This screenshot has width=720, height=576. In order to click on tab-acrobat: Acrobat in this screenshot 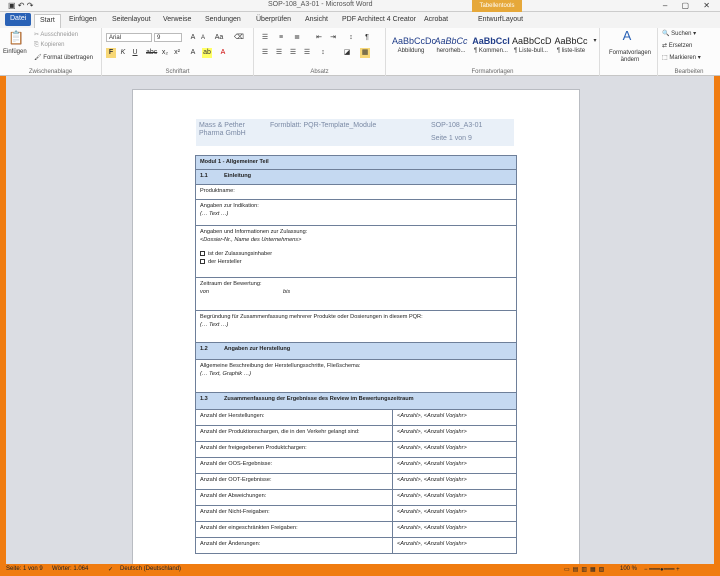, I will do `click(436, 21)`.